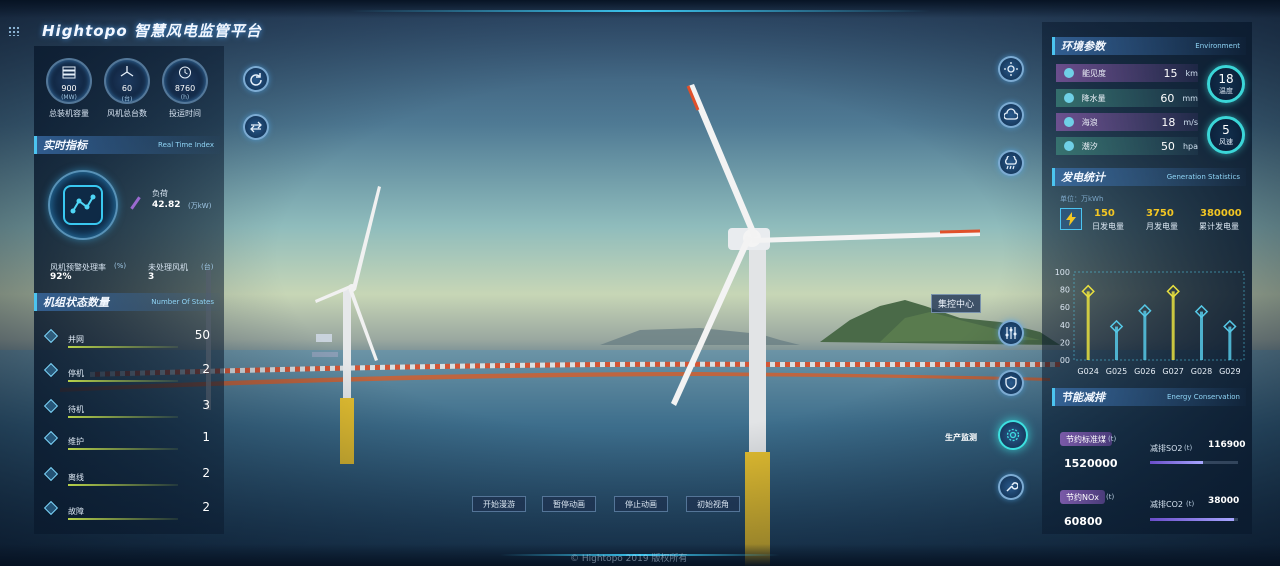 The height and width of the screenshot is (566, 1280). I want to click on status-label: 故障, so click(76, 511).